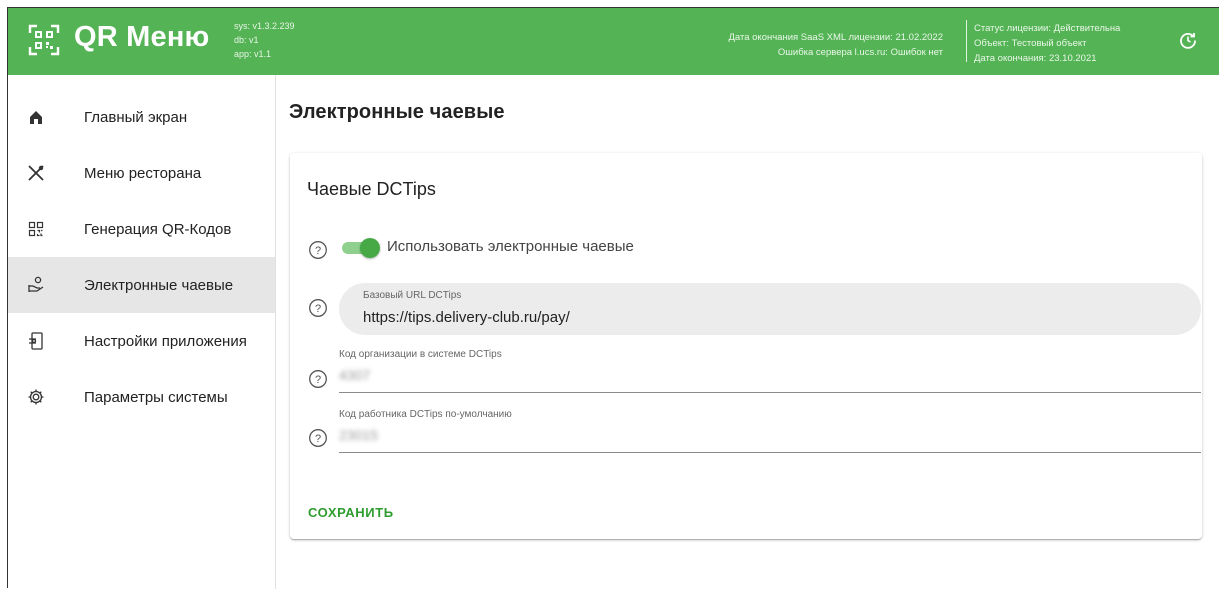 This screenshot has width=1219, height=589. Describe the element at coordinates (1035, 58) in the screenshot. I see `license-end-date: Дата окончания: 23.10.2021` at that location.